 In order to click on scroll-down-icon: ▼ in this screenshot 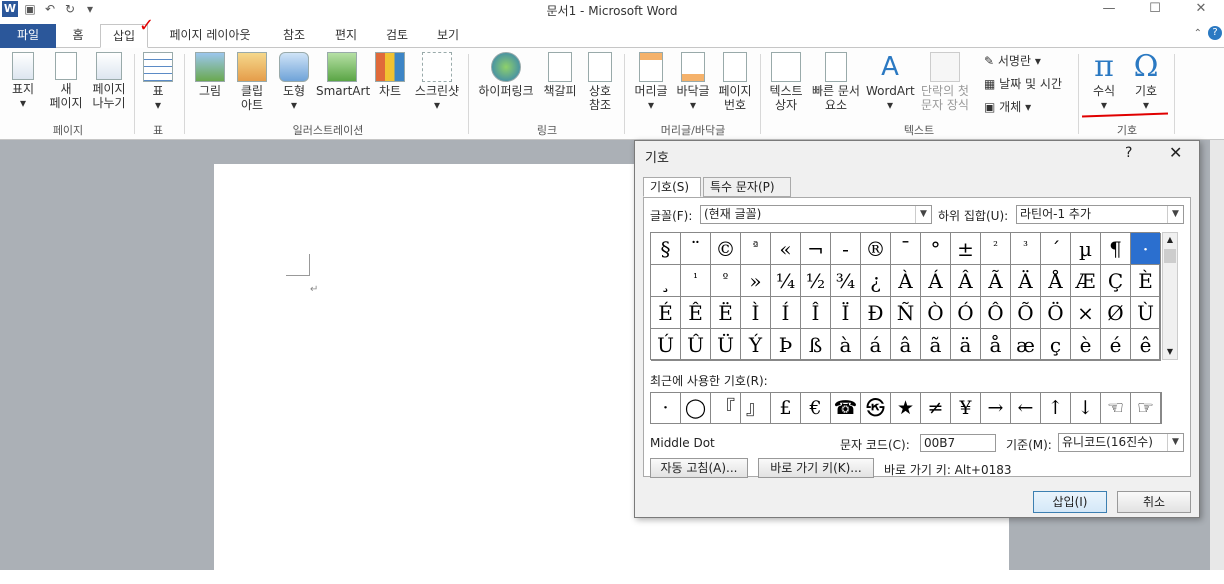, I will do `click(1170, 352)`.